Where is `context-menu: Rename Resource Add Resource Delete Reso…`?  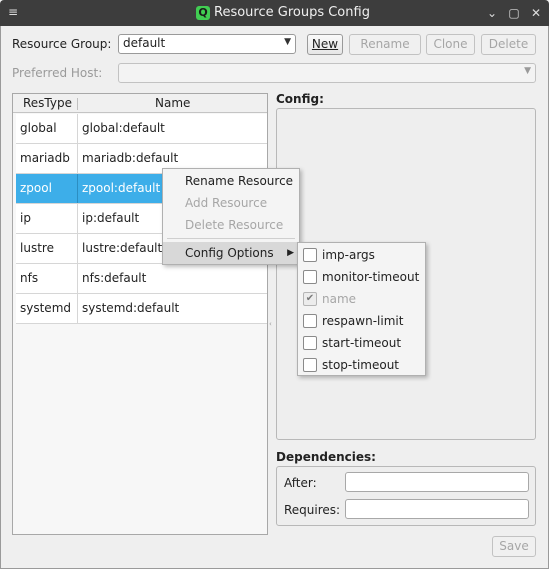 context-menu: Rename Resource Add Resource Delete Reso… is located at coordinates (231, 216).